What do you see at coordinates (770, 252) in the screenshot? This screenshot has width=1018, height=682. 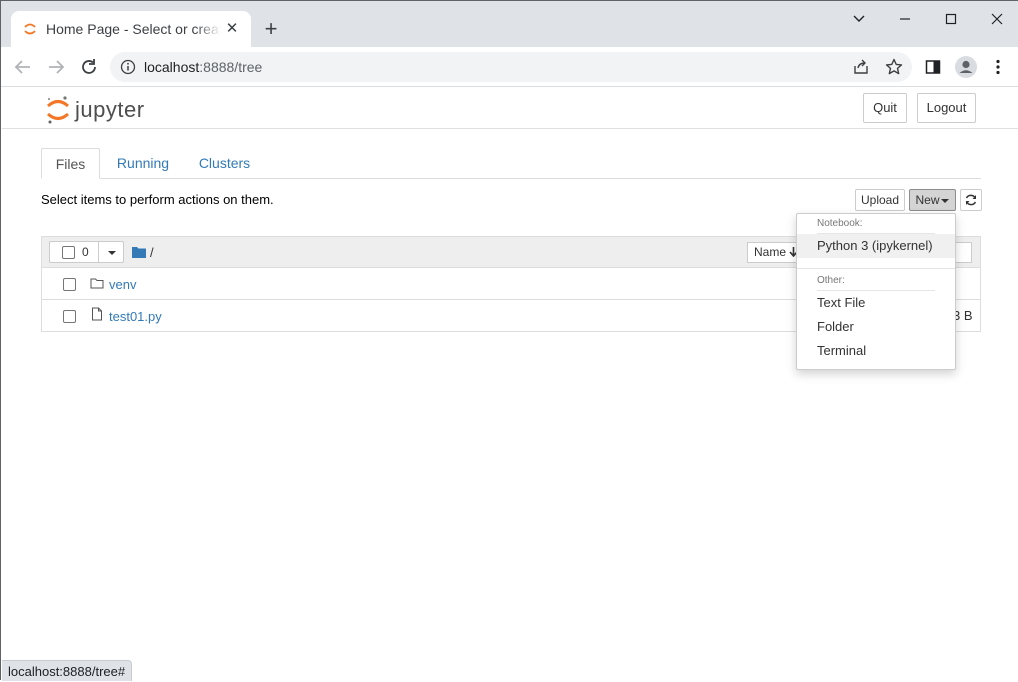 I see `sort-name-label: Name` at bounding box center [770, 252].